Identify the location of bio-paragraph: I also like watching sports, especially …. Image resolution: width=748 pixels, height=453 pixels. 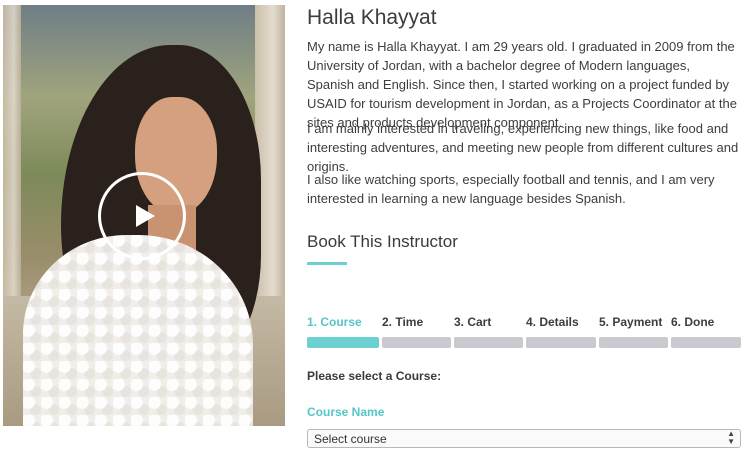
(511, 189).